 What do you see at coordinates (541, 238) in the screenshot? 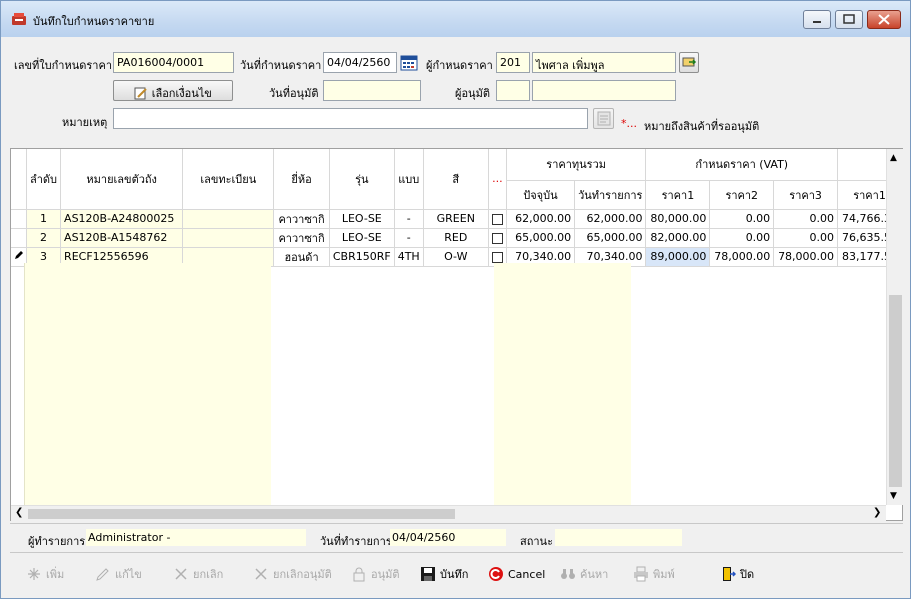
I see `cell-cost-current: 65,000.00` at bounding box center [541, 238].